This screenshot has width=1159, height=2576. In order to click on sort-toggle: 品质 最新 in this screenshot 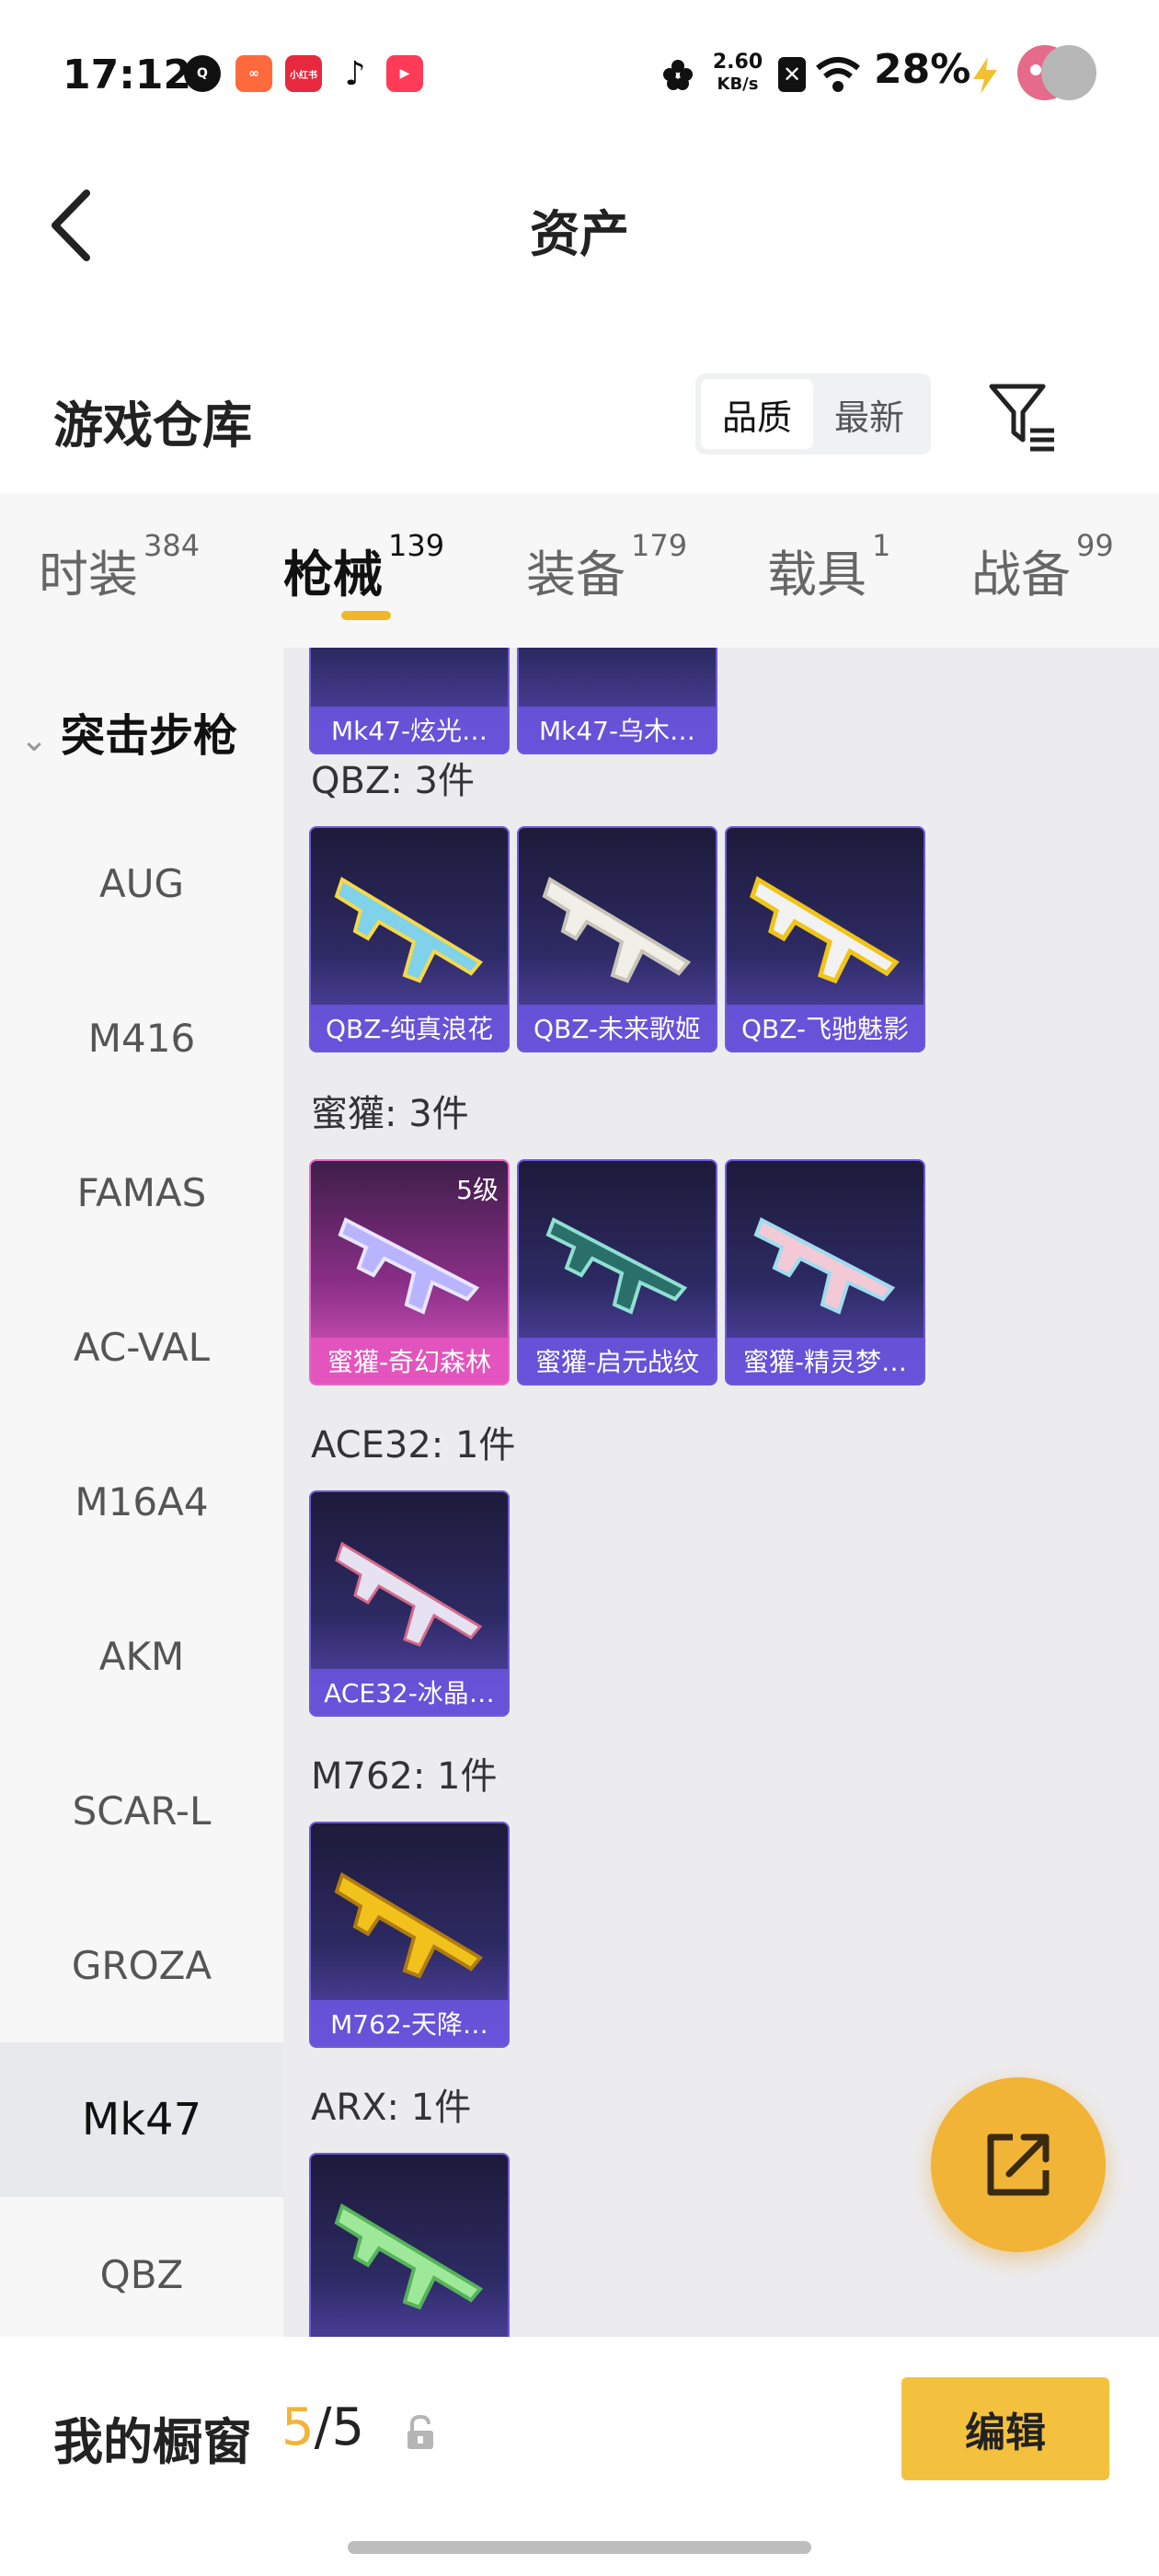, I will do `click(813, 414)`.